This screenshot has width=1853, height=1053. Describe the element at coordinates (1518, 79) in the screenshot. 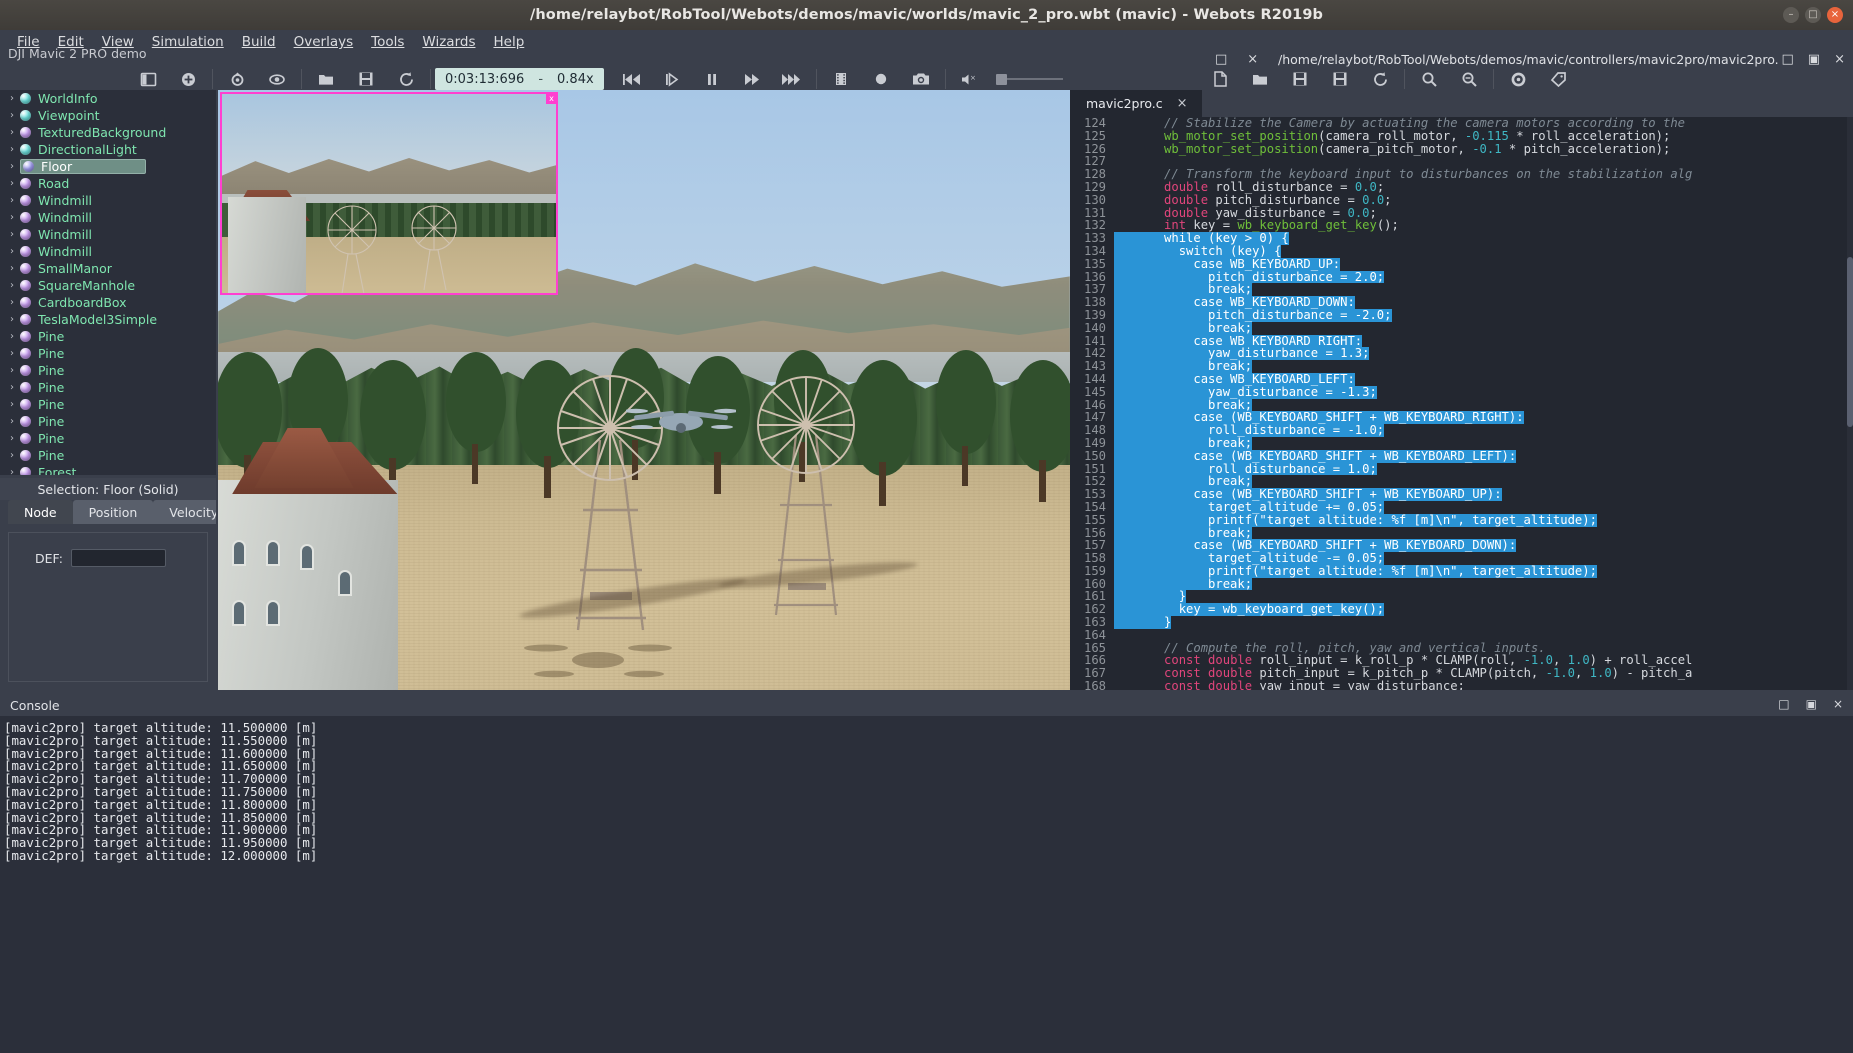

I see `settings-icon` at that location.